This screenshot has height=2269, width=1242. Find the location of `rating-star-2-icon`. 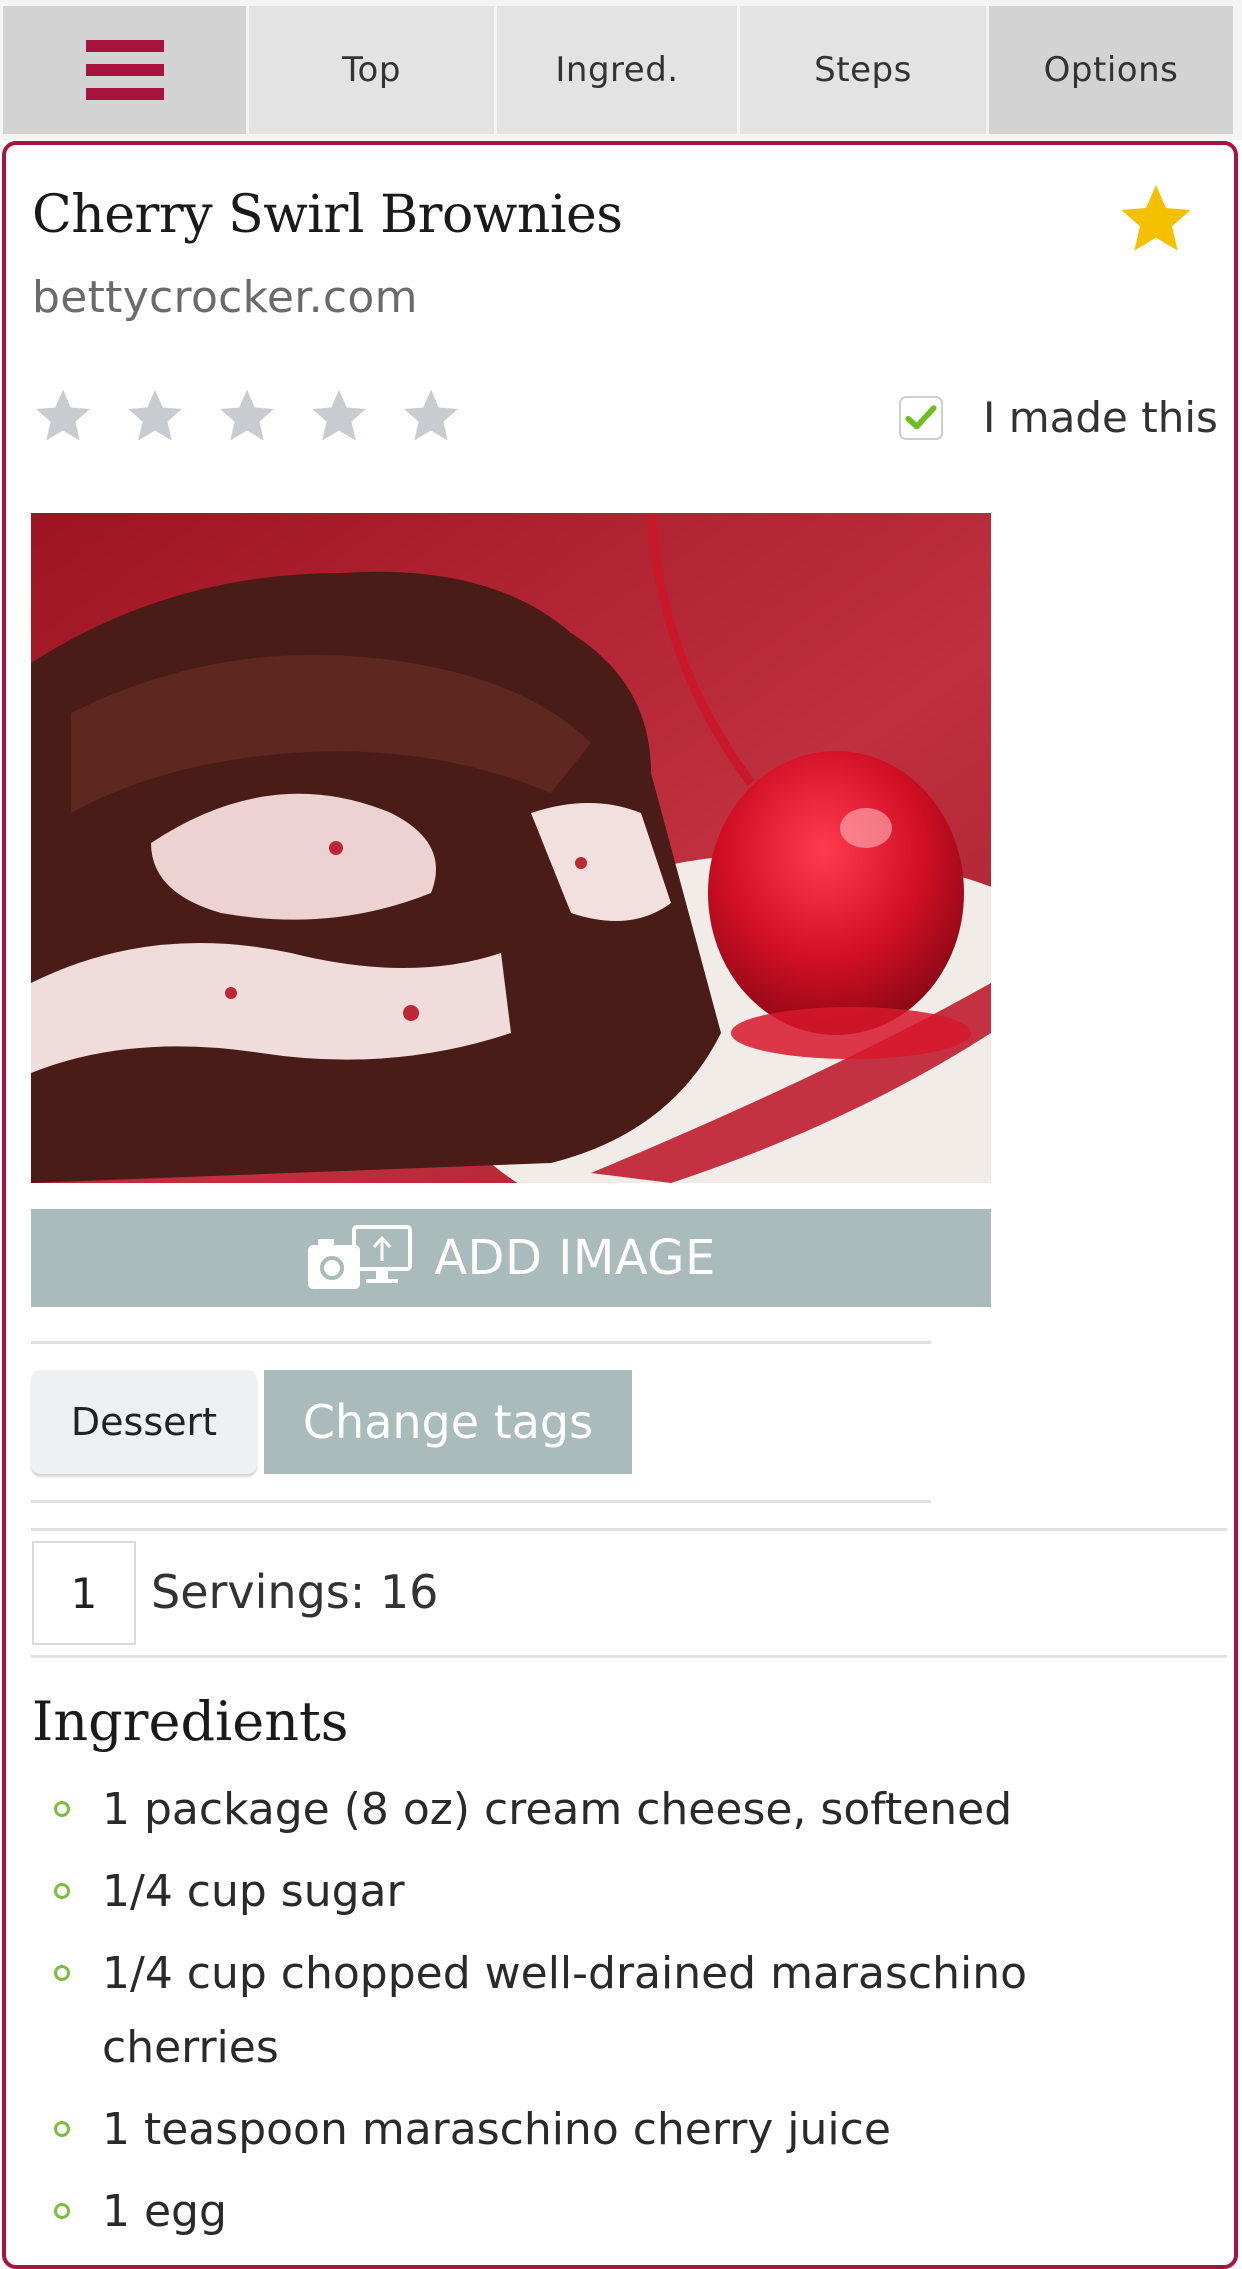

rating-star-2-icon is located at coordinates (155, 416).